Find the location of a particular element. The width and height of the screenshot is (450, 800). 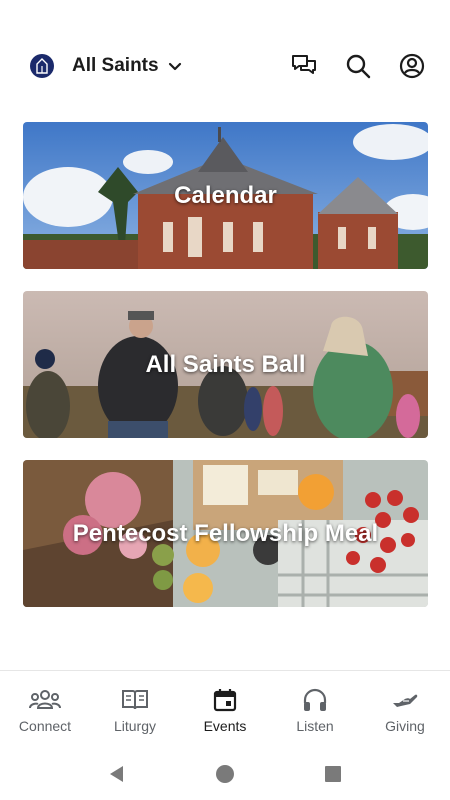

headphones-icon is located at coordinates (315, 700).